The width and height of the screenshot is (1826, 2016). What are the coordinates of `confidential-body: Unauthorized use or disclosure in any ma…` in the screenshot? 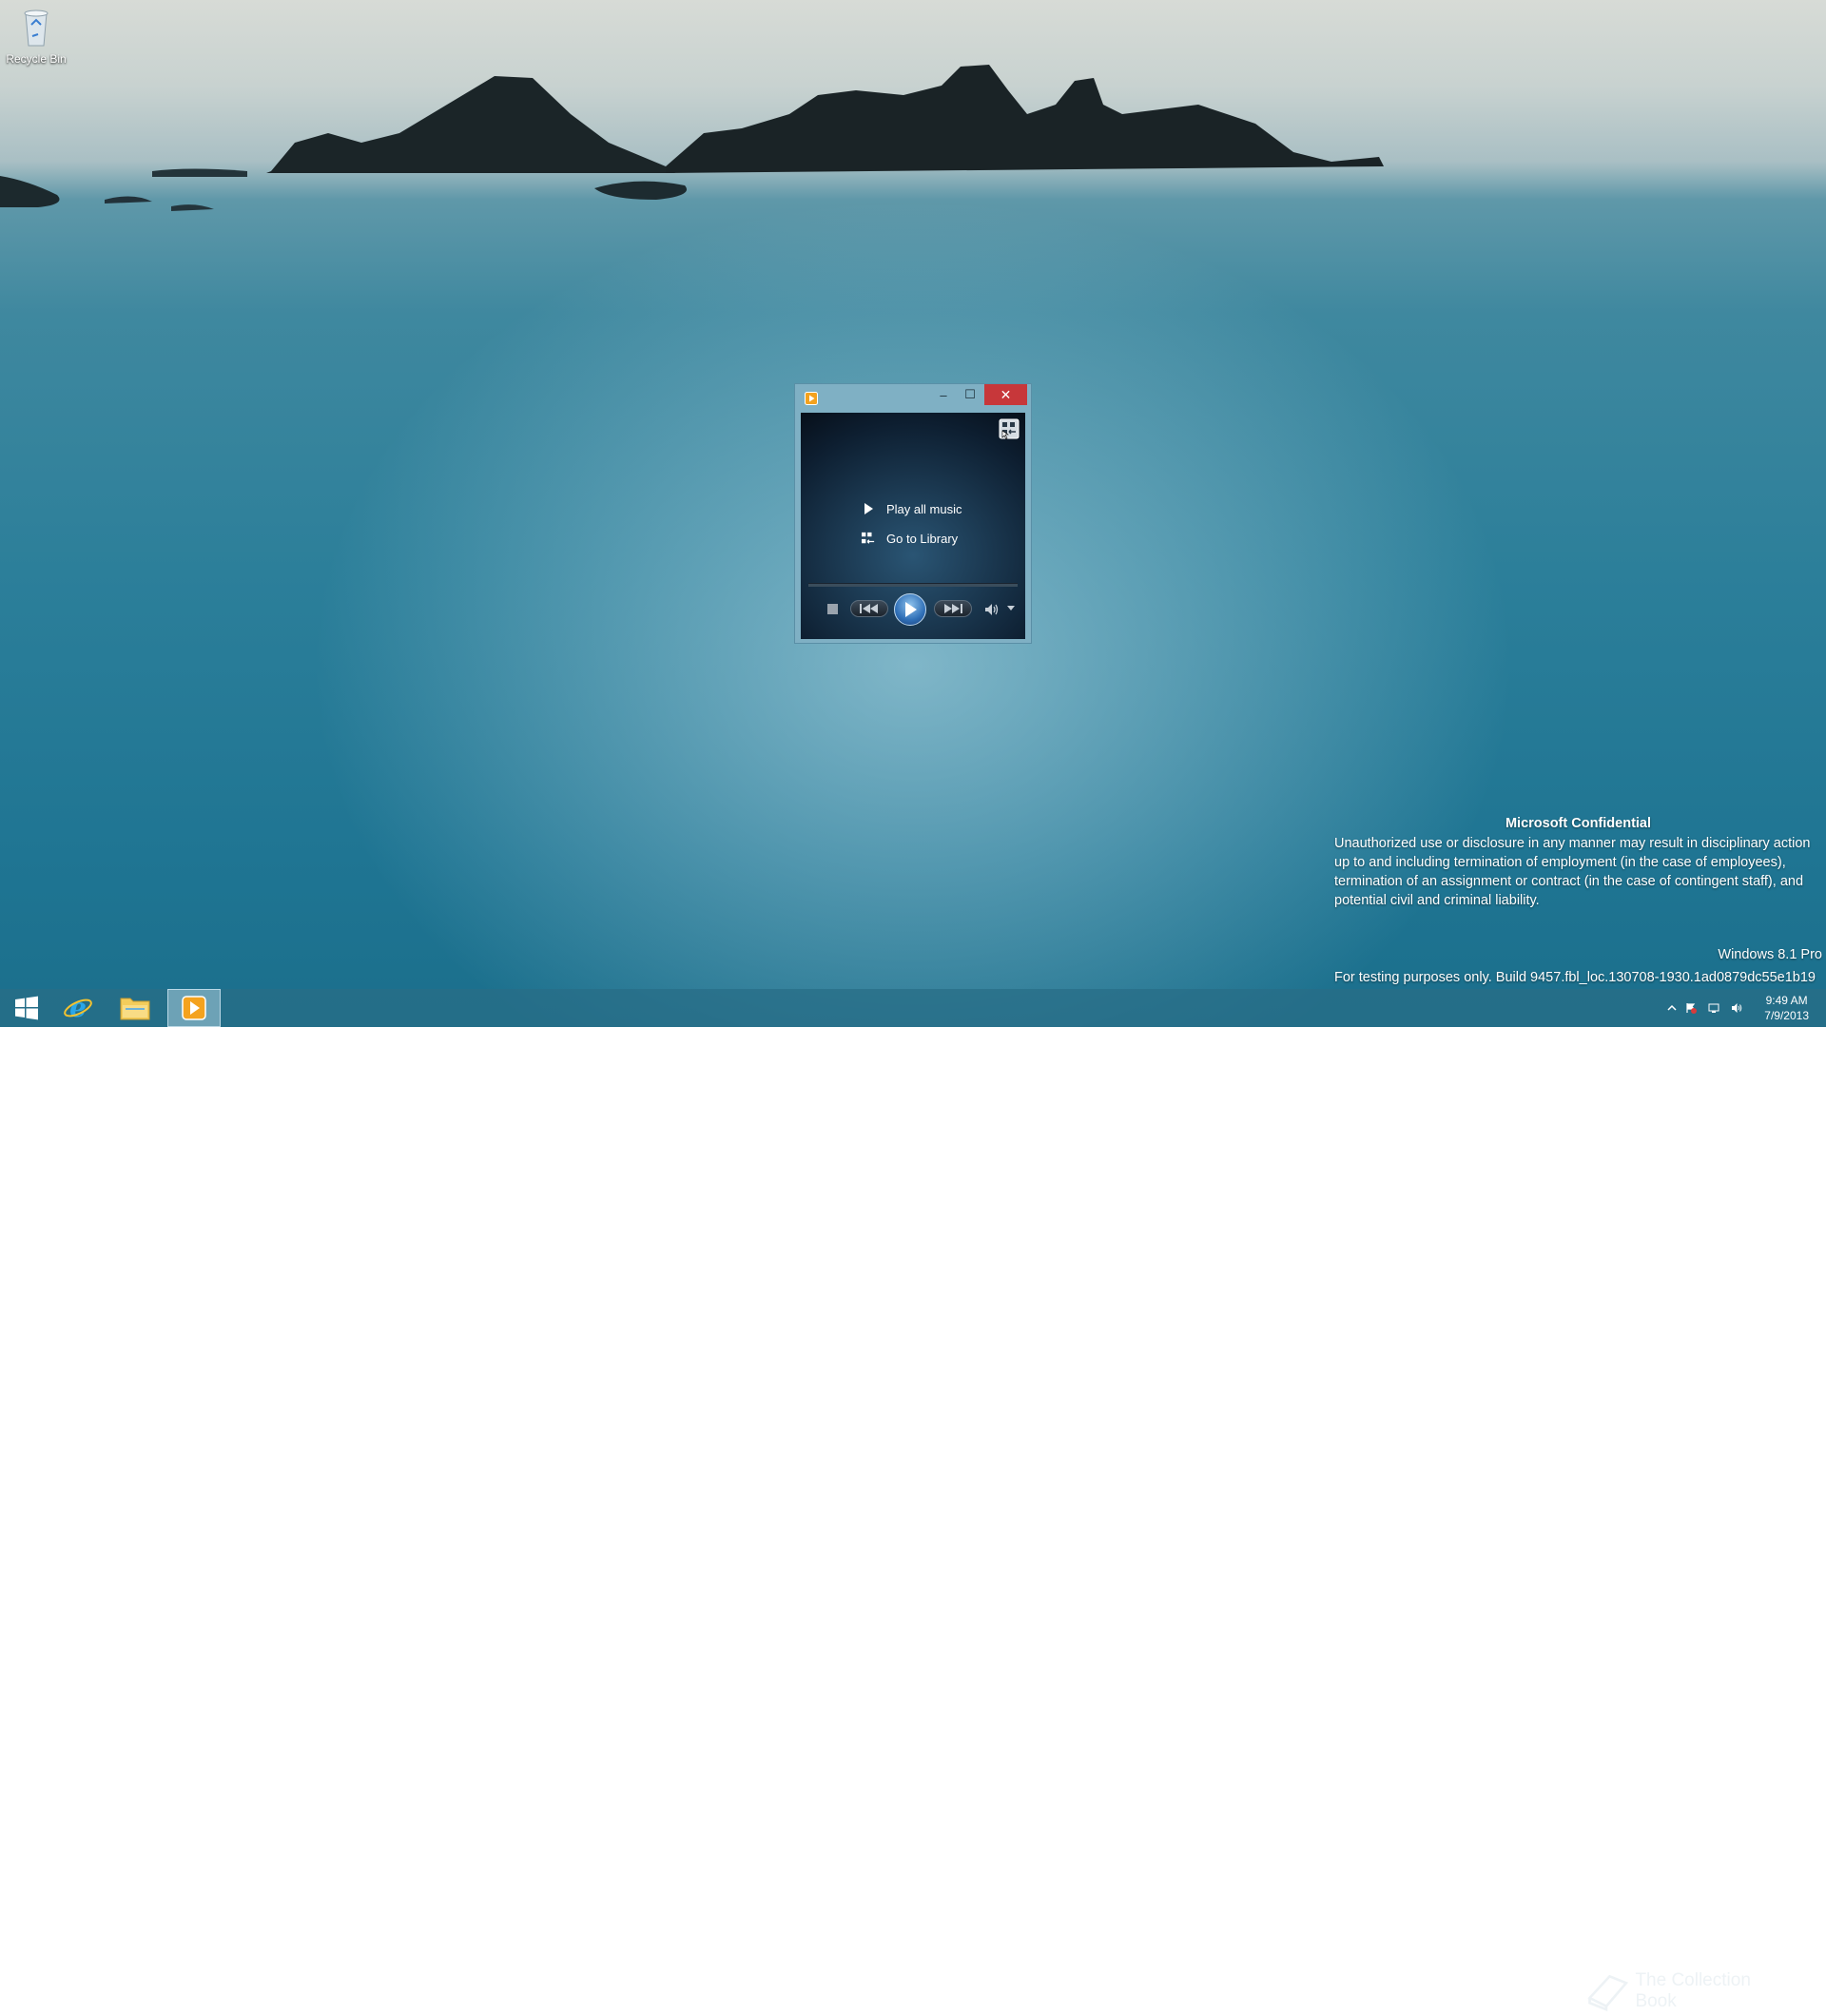 It's located at (1573, 872).